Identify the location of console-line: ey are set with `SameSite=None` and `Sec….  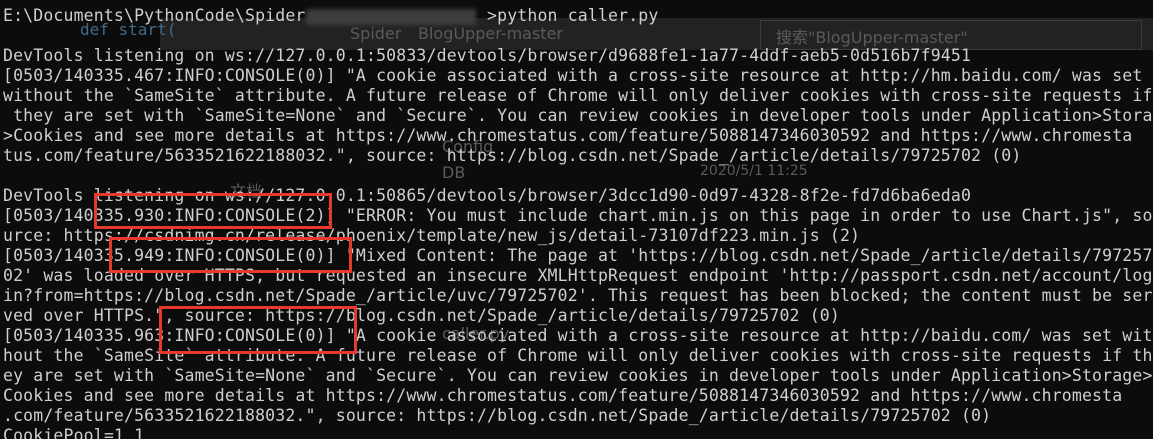
(578, 375).